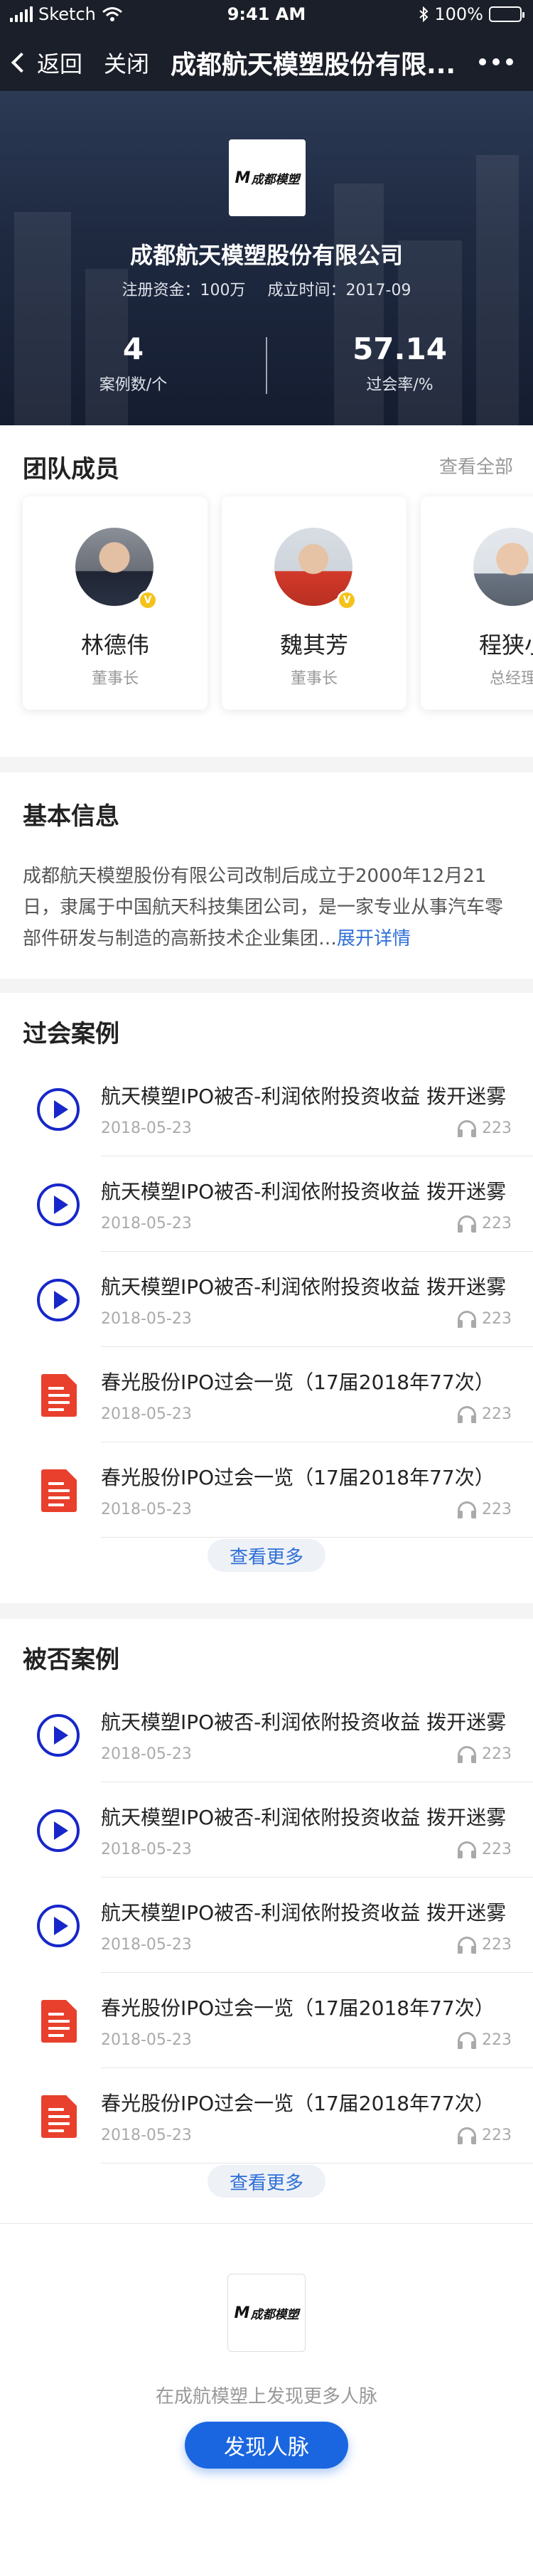  What do you see at coordinates (114, 645) in the screenshot?
I see `member-name: 林德伟` at bounding box center [114, 645].